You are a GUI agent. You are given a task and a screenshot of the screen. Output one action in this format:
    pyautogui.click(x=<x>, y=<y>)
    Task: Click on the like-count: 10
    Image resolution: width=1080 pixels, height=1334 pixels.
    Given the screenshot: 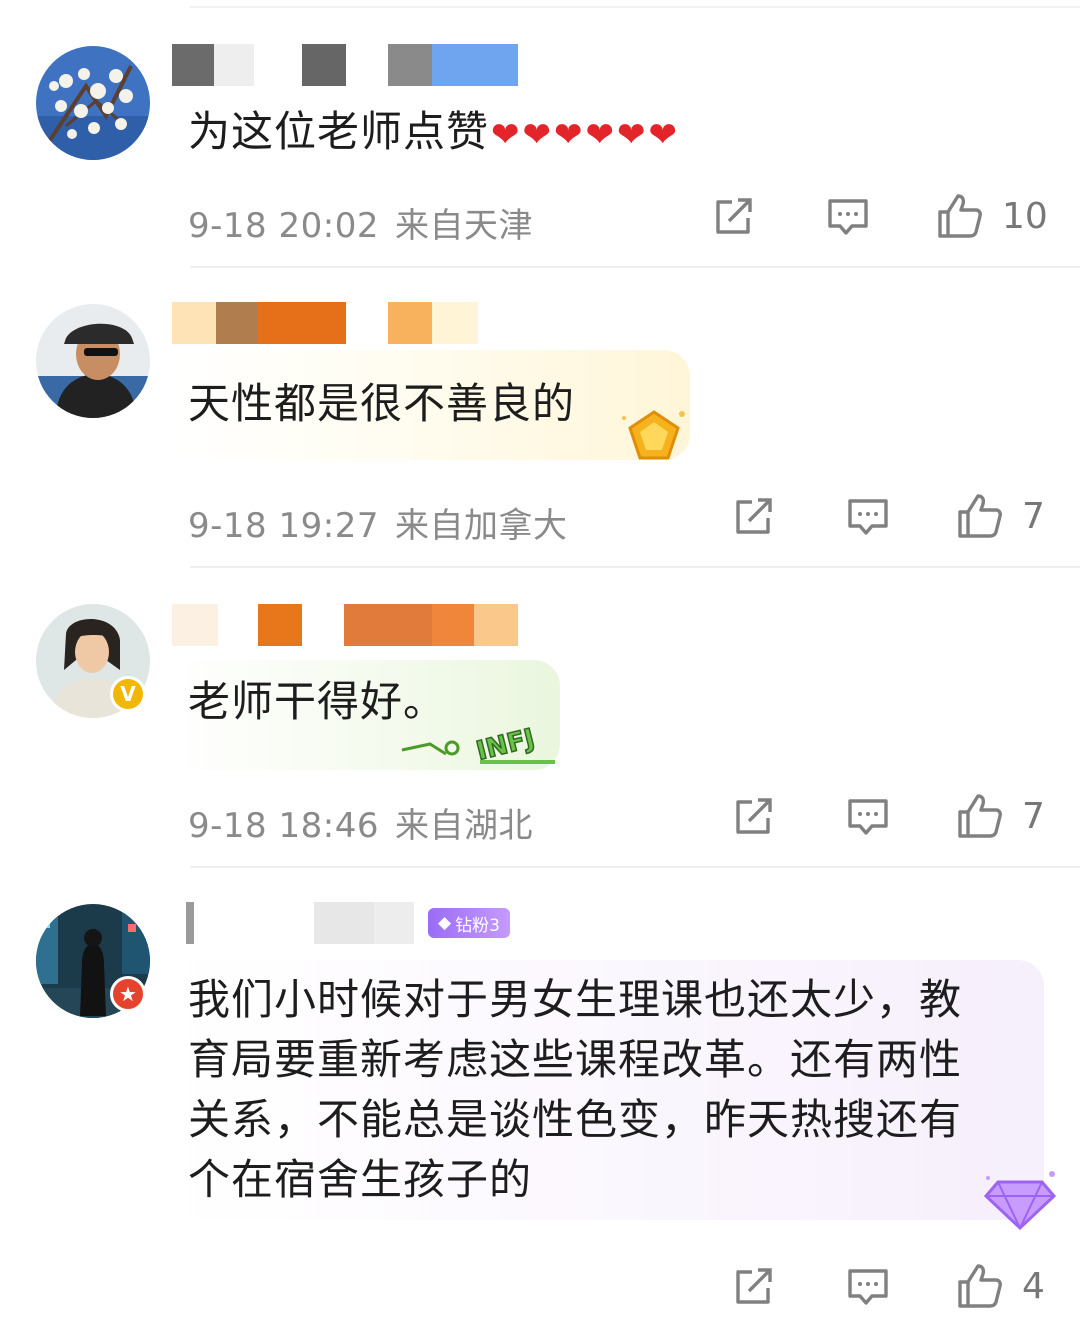 What is the action you would take?
    pyautogui.click(x=1025, y=216)
    